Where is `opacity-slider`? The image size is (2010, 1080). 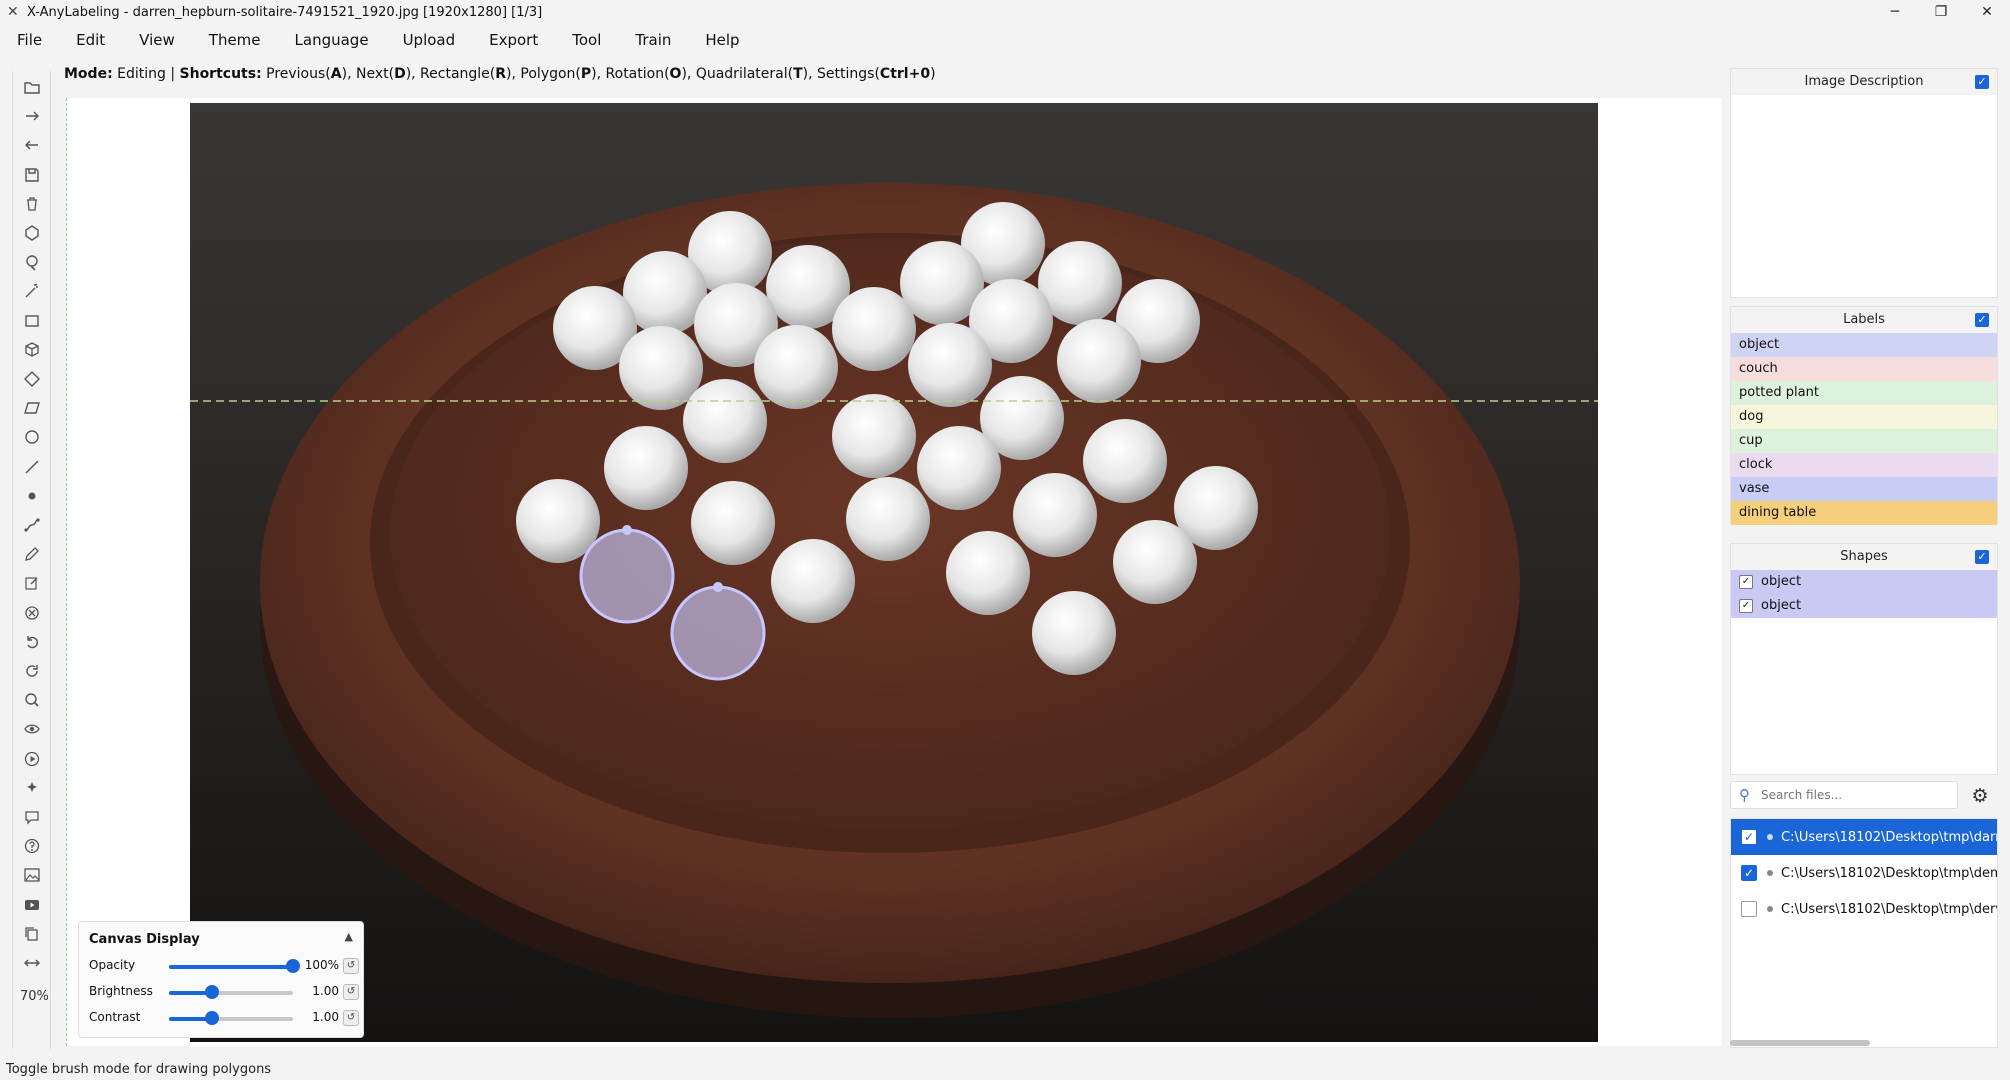
opacity-slider is located at coordinates (234, 966).